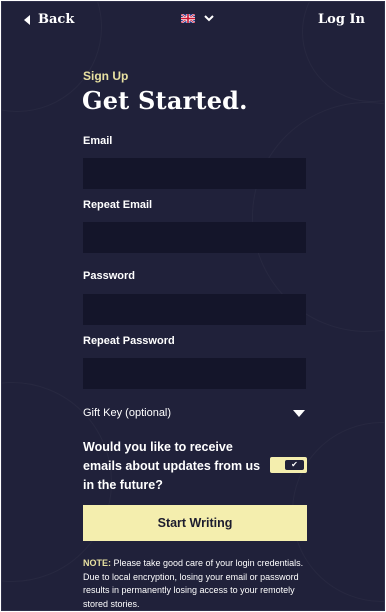 The height and width of the screenshot is (612, 386). I want to click on email-label: Email, so click(98, 141).